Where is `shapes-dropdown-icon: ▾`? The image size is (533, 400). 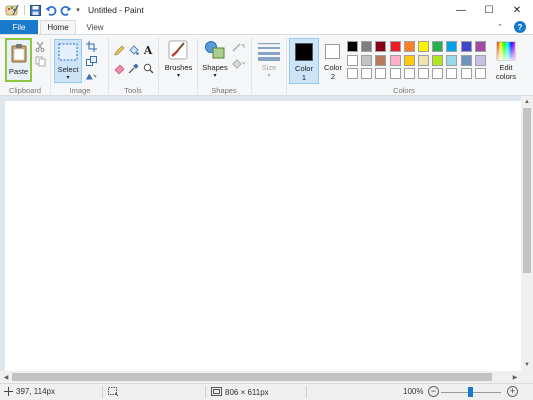
shapes-dropdown-icon: ▾ is located at coordinates (215, 76).